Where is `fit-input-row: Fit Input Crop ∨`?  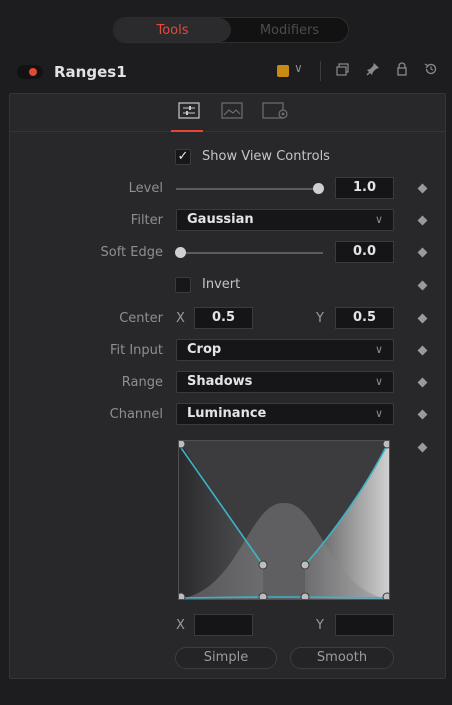
fit-input-row: Fit Input Crop ∨ is located at coordinates (227, 351).